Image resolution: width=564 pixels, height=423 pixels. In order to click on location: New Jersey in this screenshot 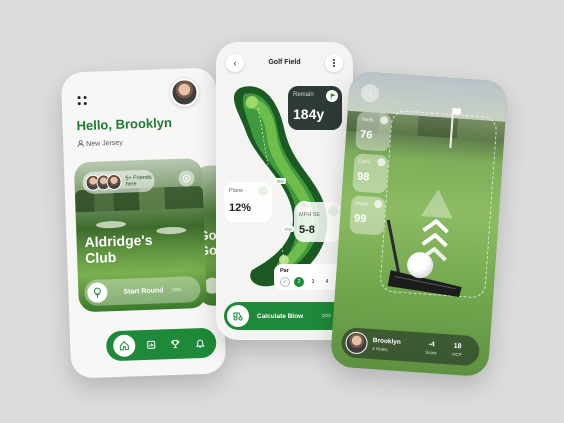, I will do `click(100, 144)`.